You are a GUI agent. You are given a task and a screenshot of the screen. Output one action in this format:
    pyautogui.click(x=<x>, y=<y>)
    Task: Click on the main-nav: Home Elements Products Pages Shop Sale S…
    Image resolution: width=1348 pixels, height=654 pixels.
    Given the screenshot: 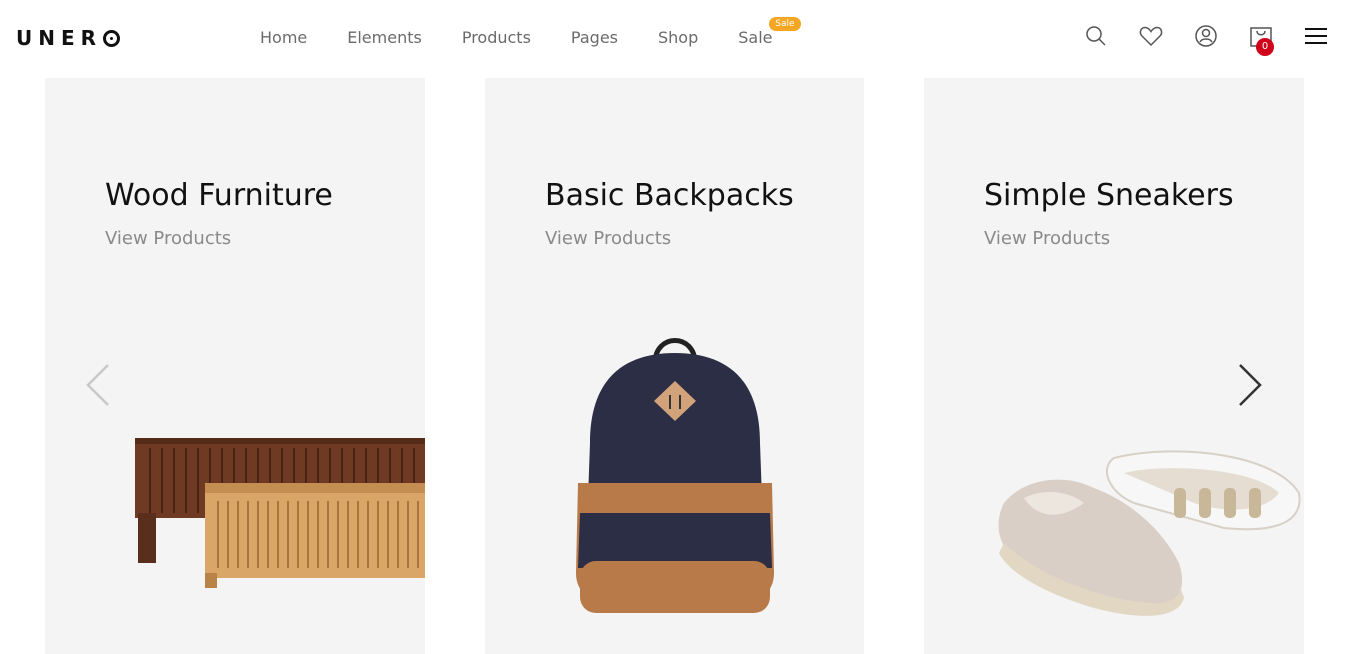 What is the action you would take?
    pyautogui.click(x=536, y=32)
    